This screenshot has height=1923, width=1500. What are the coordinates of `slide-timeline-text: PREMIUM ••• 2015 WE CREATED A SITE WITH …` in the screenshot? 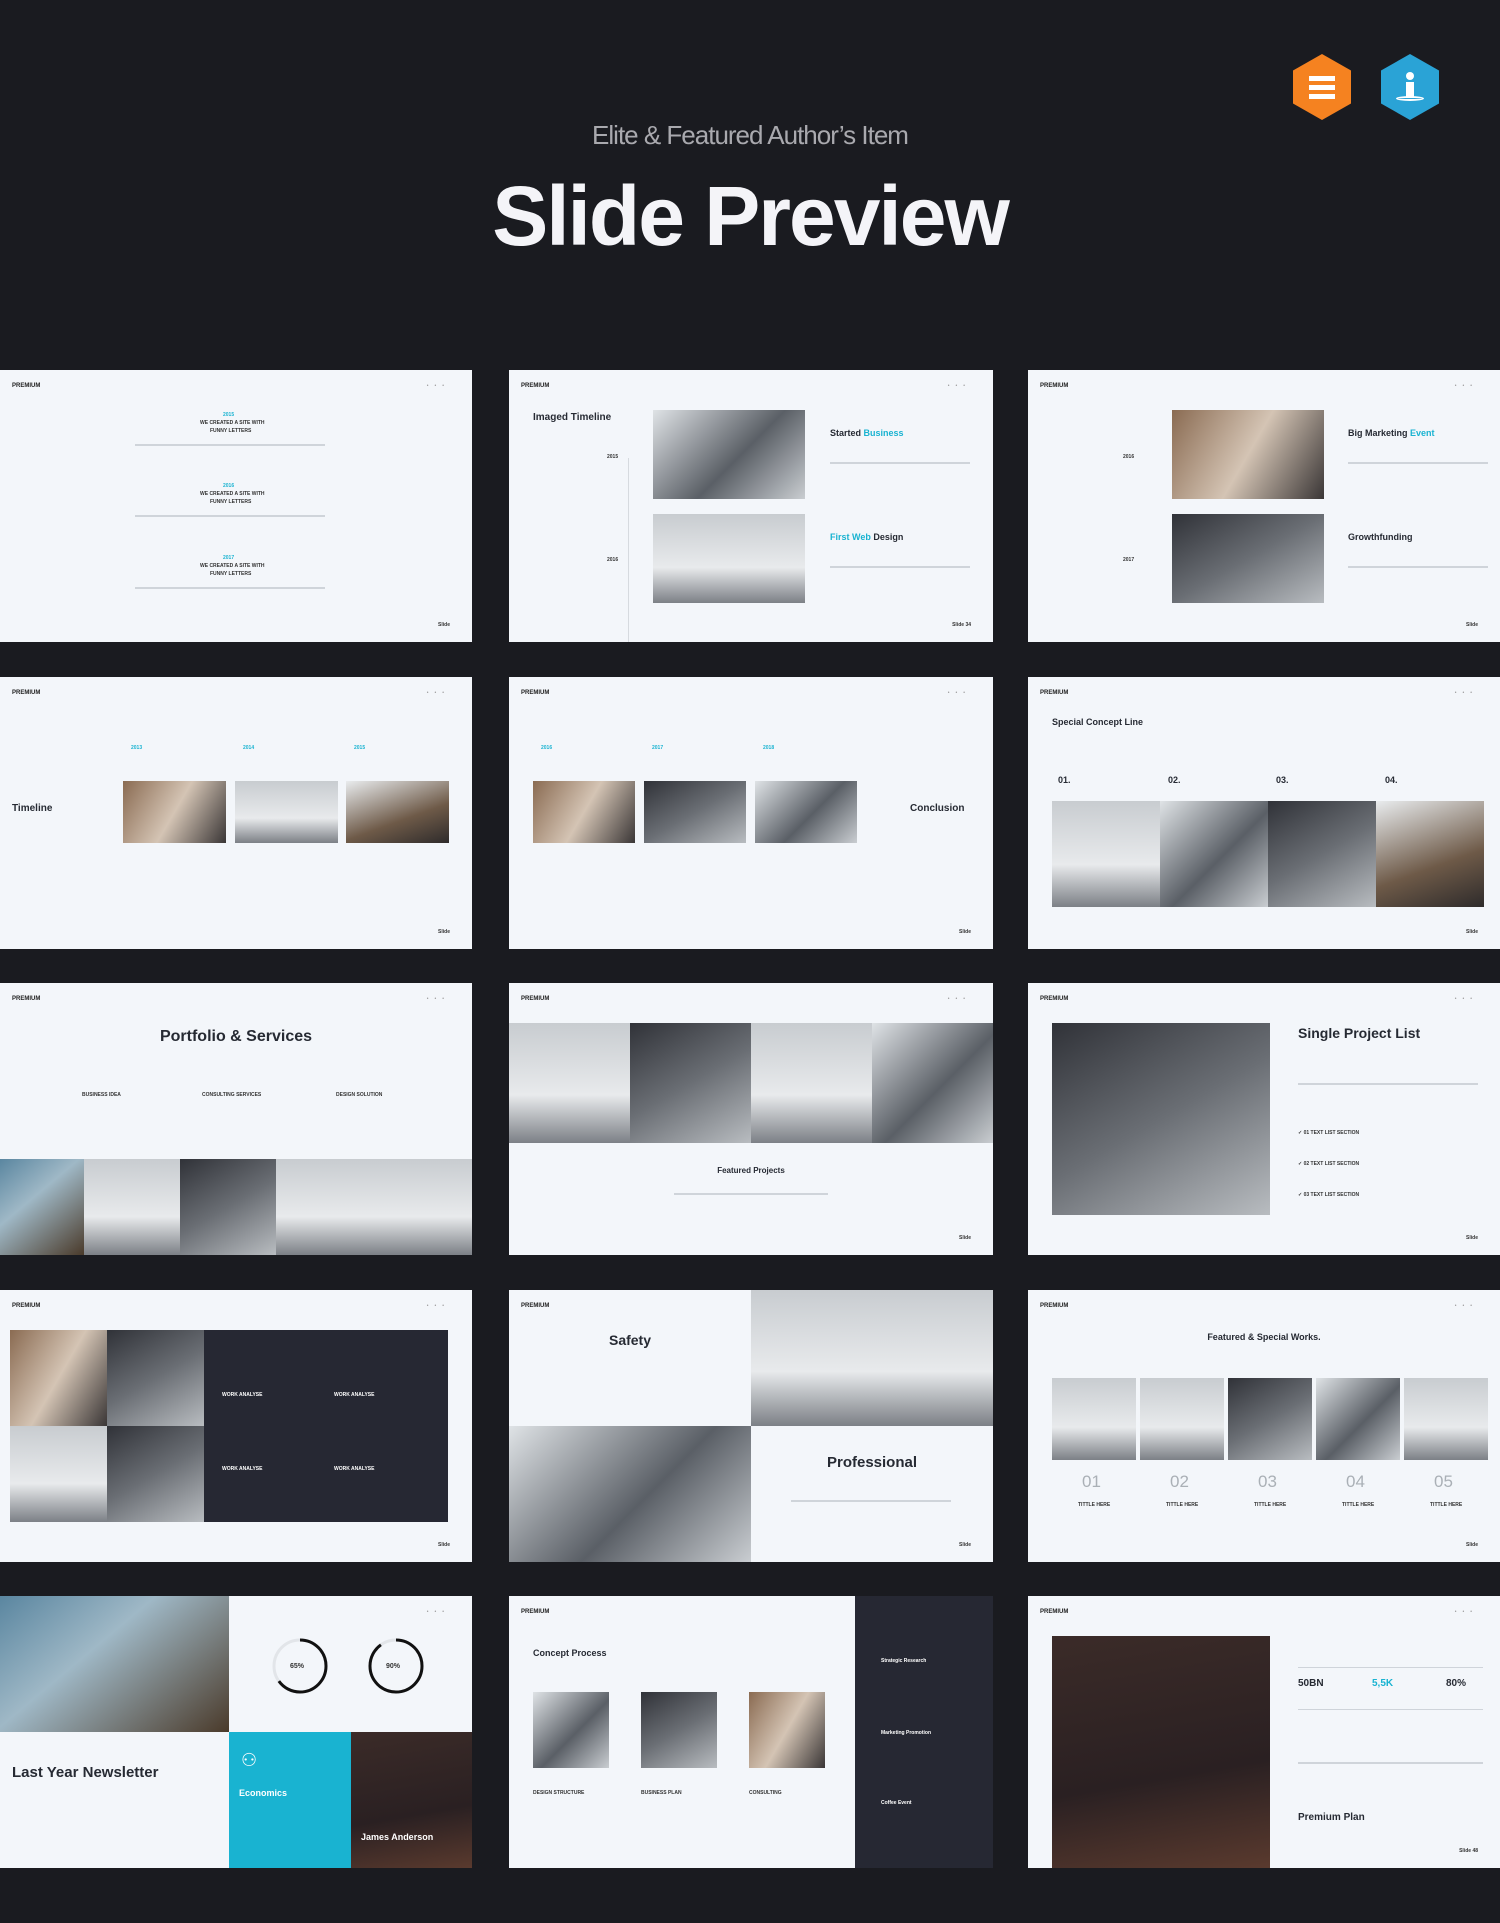 It's located at (236, 506).